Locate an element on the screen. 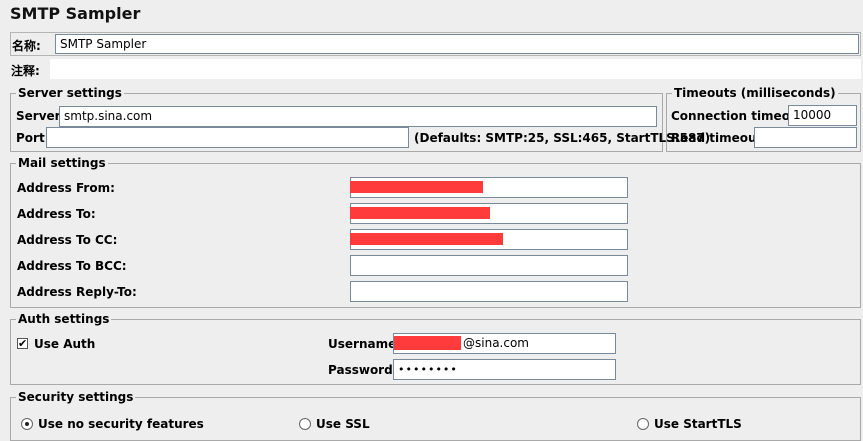 The width and height of the screenshot is (863, 441). timeouts-title: Timeouts (milliseconds) is located at coordinates (755, 93).